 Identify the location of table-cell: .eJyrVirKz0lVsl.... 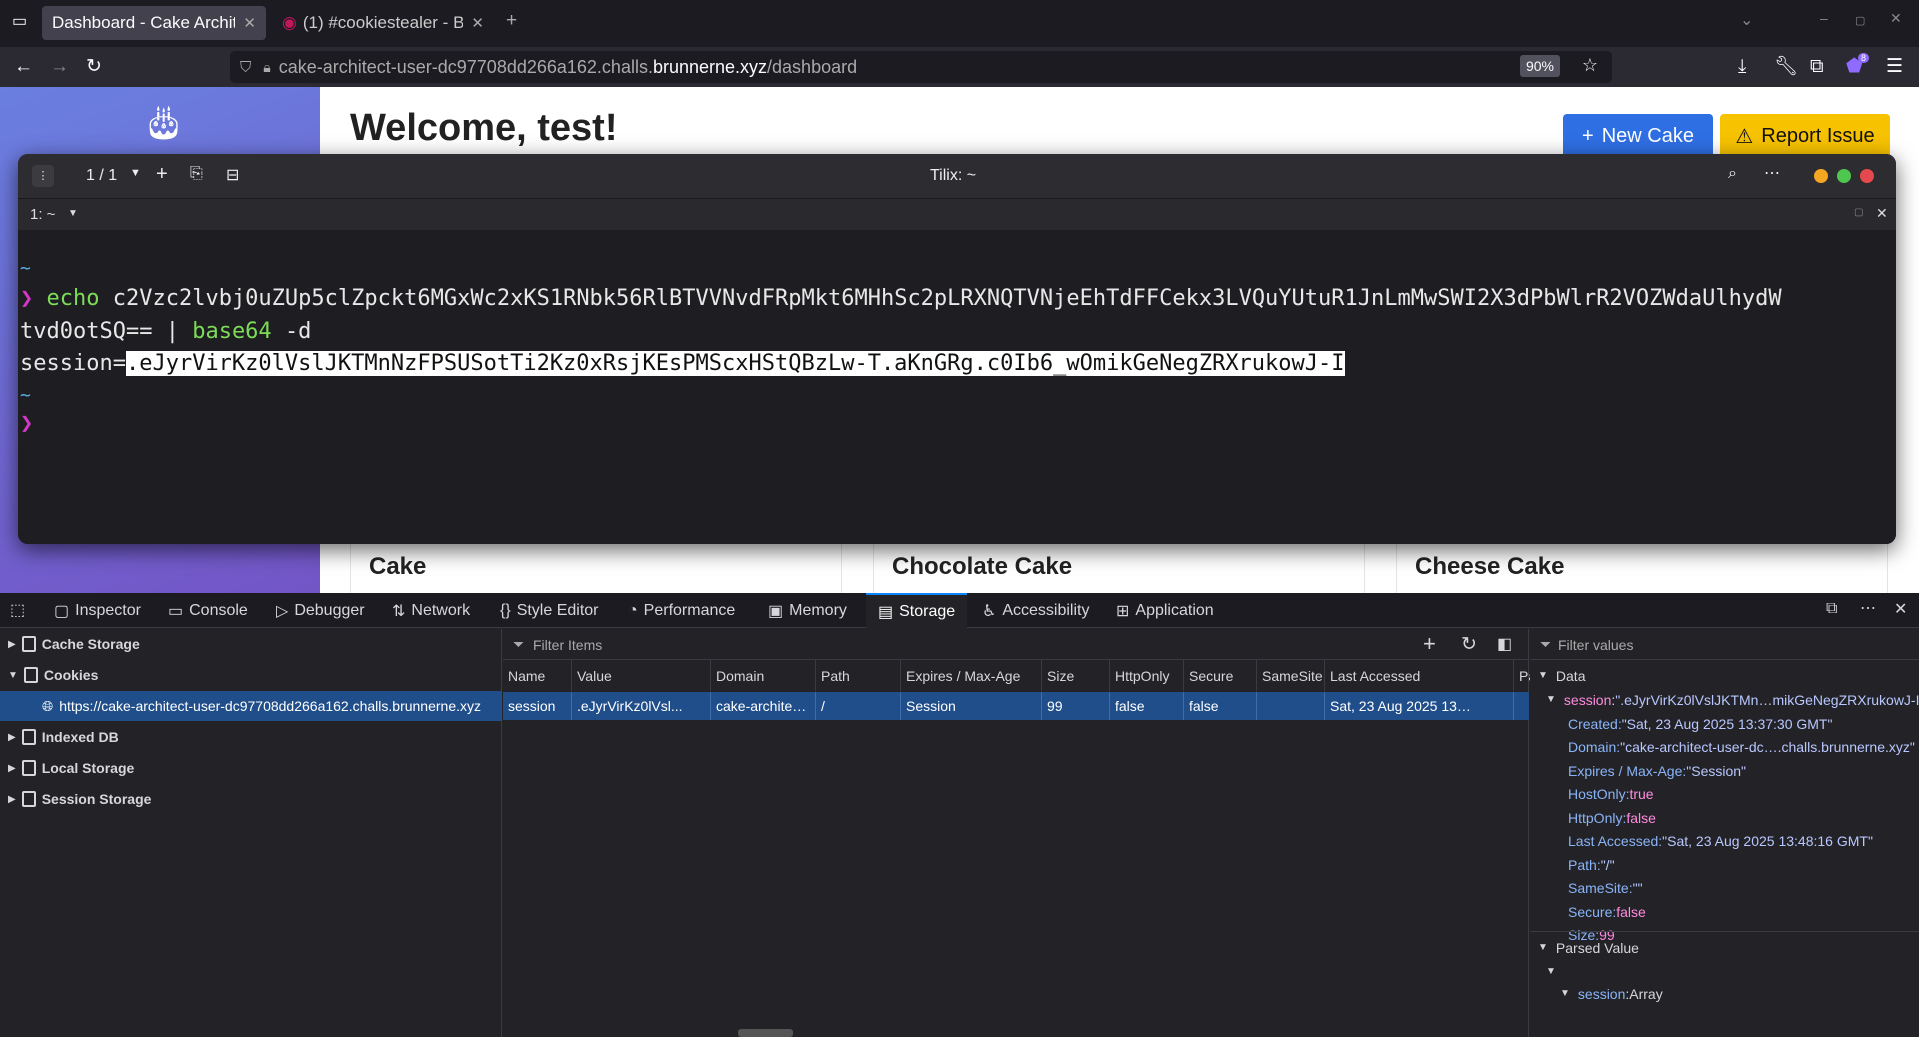
(641, 706).